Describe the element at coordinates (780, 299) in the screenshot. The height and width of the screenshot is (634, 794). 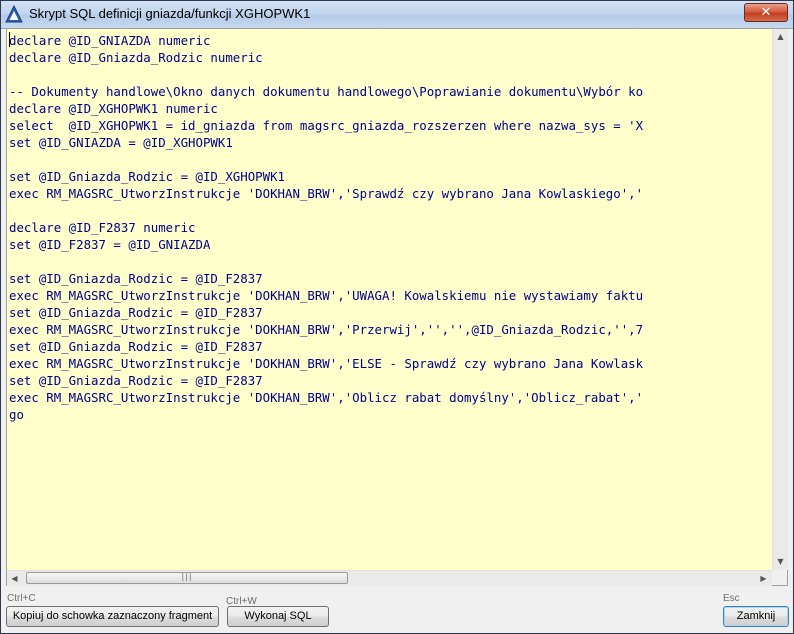
I see `vertical-scrollbar: ▲ ▼` at that location.